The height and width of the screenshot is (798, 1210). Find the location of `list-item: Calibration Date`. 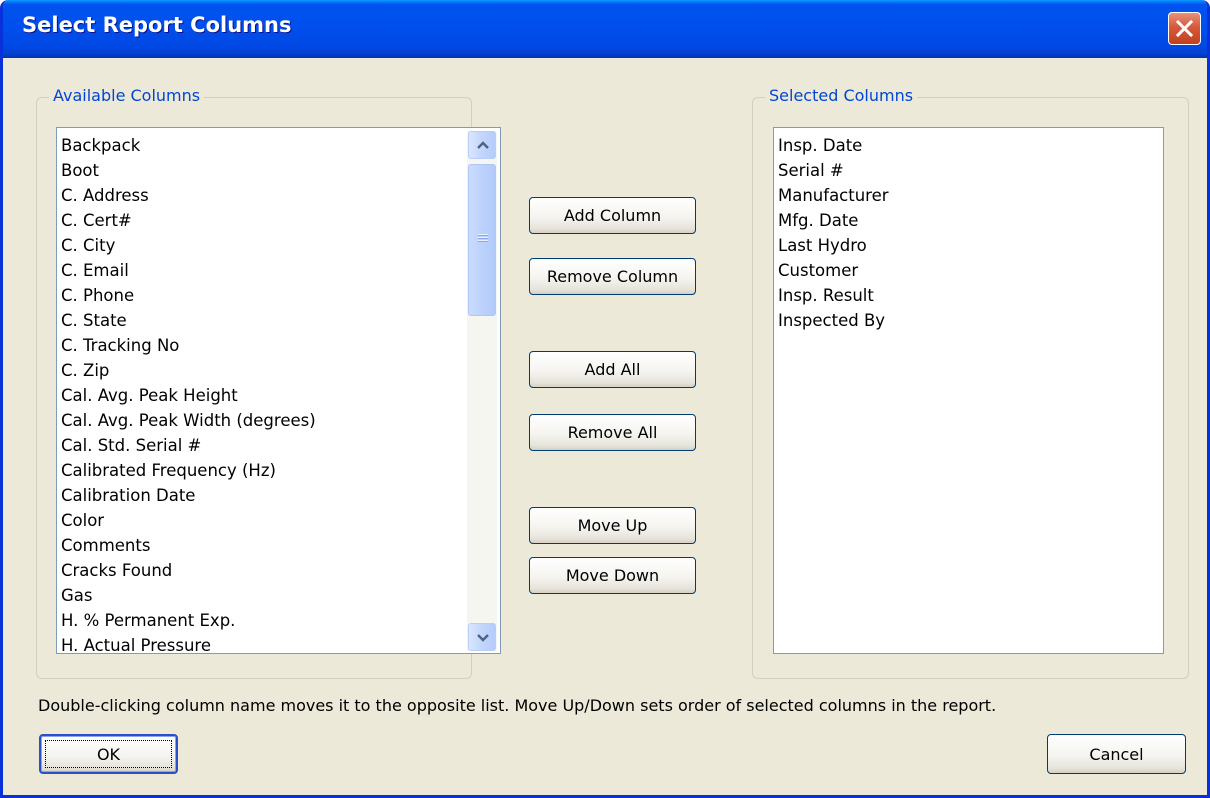

list-item: Calibration Date is located at coordinates (188, 495).